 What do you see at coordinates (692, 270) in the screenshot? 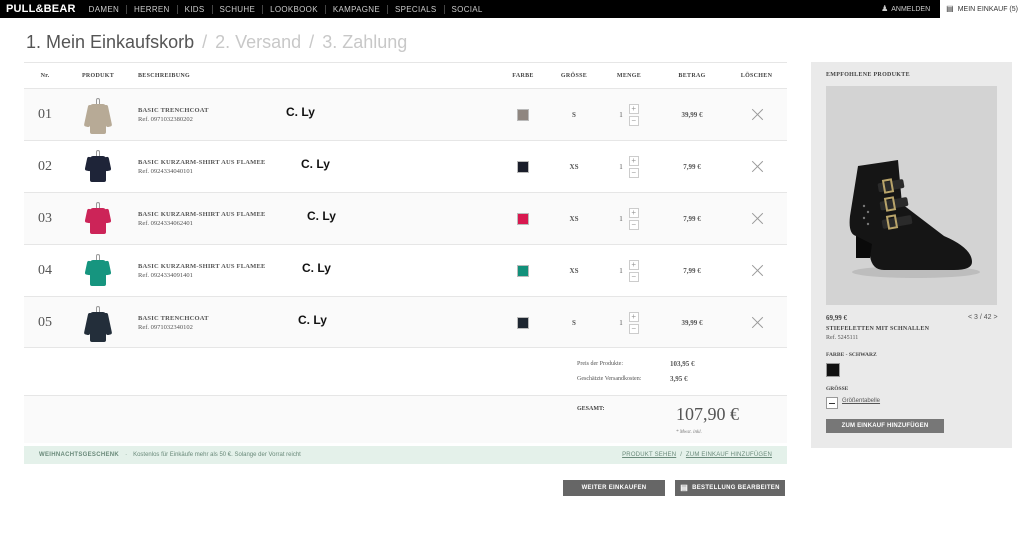
I see `item-price: 7,99 €` at bounding box center [692, 270].